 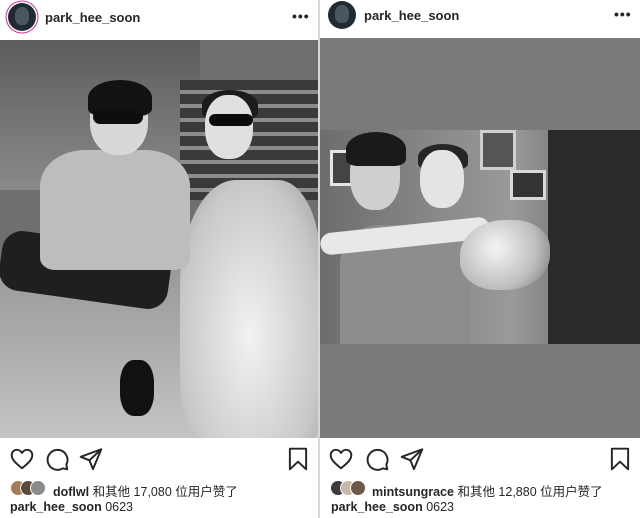 I want to click on likes-summary: mintsungrace 和其他 12,880 位用户赞了, so click(x=487, y=490).